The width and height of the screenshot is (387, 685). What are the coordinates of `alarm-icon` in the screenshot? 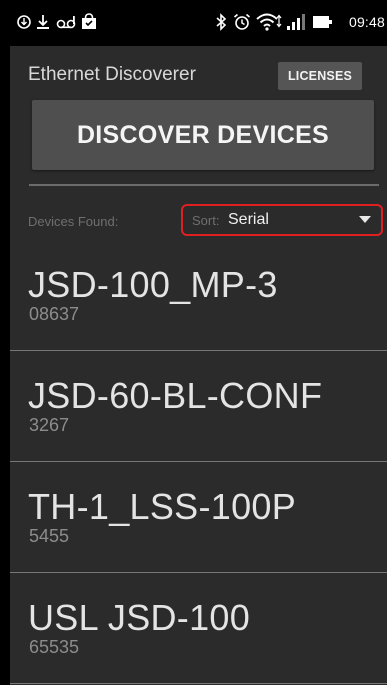 It's located at (242, 22).